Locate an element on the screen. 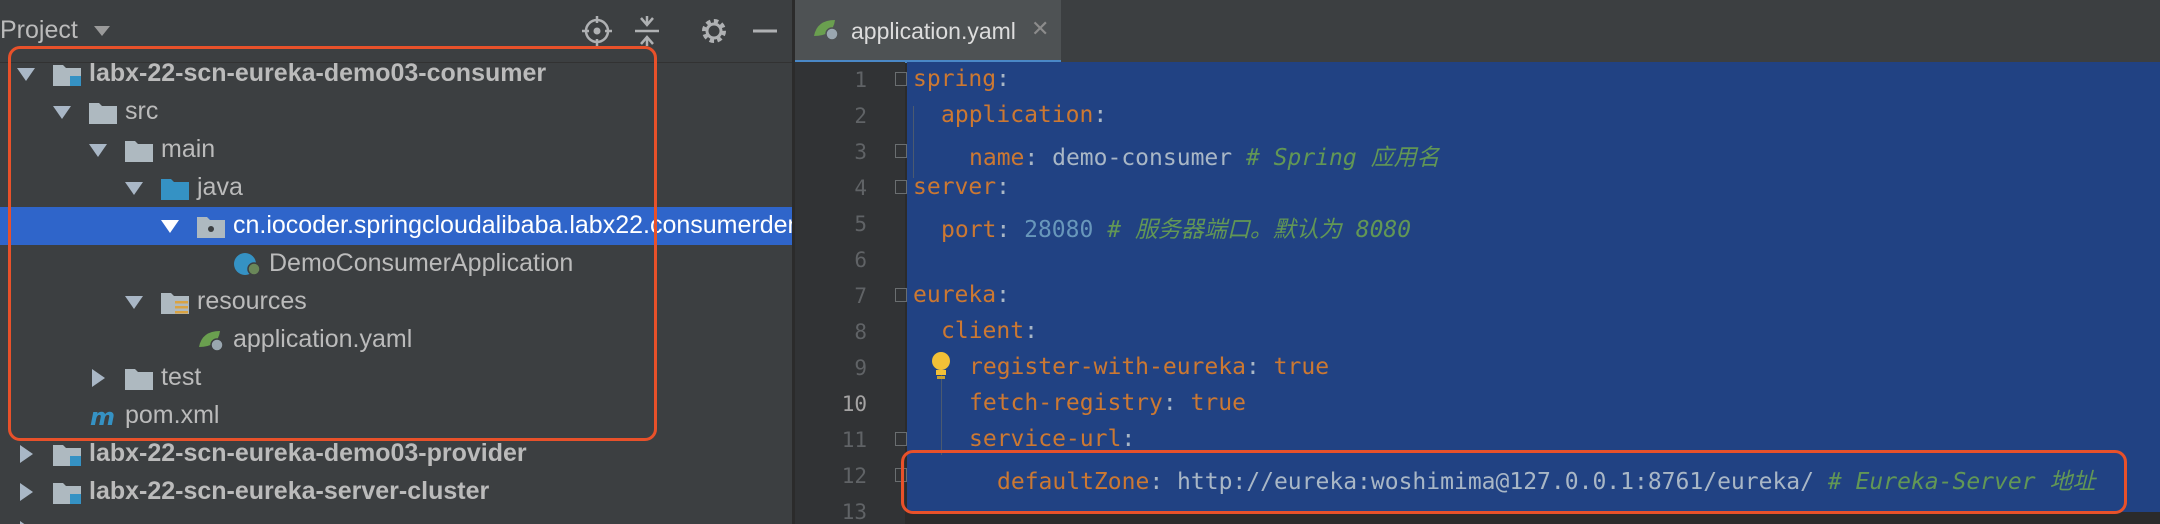  tree-node-label: labx-22-scn-eureka-server-cluster is located at coordinates (289, 491).